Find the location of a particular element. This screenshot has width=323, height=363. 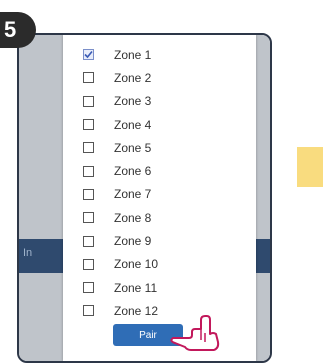

zone-row: Zone 4 is located at coordinates (120, 124).